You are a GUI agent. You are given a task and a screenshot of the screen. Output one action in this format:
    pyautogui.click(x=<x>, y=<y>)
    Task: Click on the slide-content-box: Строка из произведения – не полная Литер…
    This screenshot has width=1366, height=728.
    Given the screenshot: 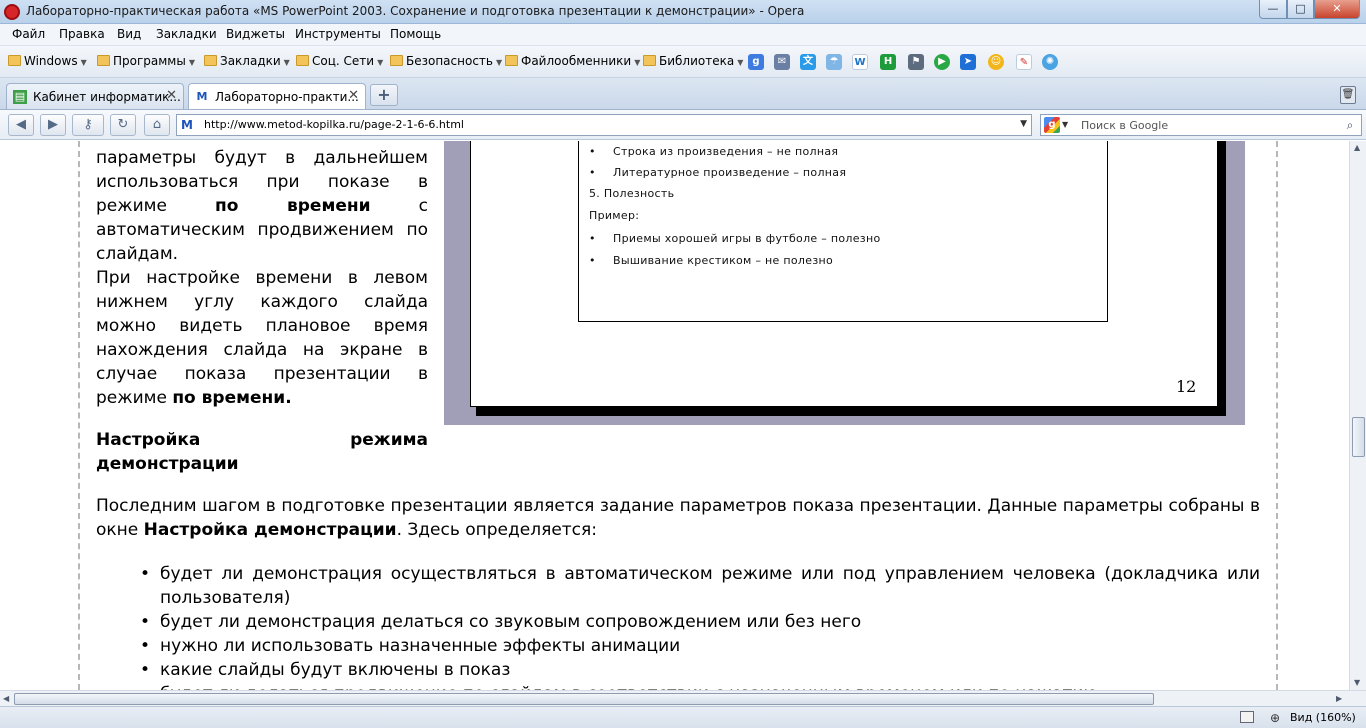 What is the action you would take?
    pyautogui.click(x=843, y=231)
    